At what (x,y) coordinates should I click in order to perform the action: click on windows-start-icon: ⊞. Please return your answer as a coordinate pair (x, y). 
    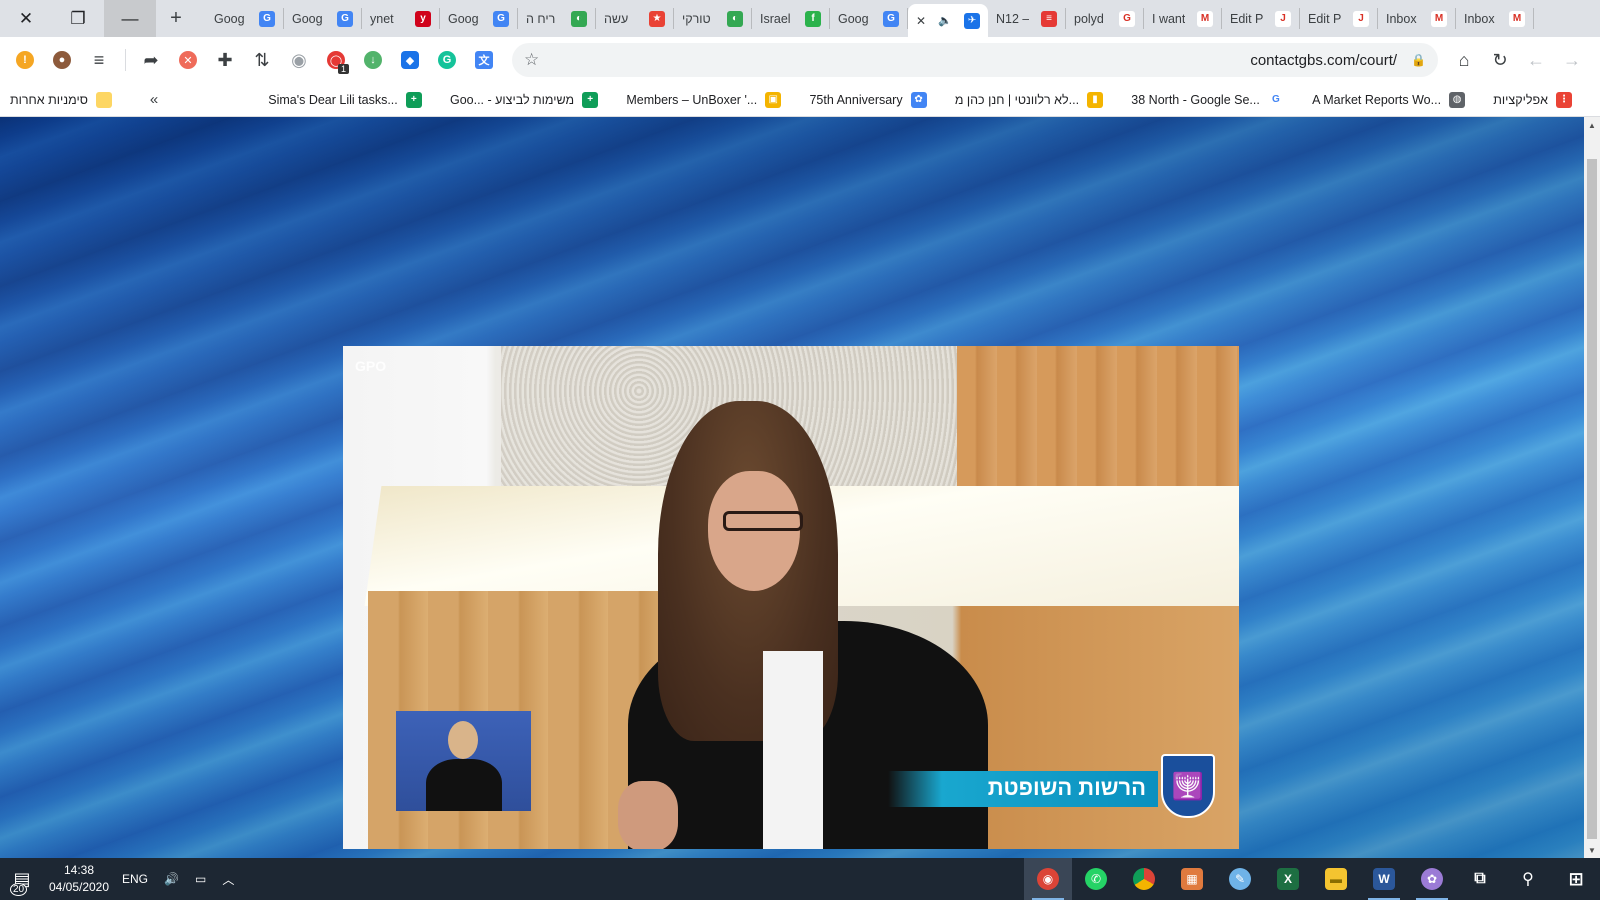
    Looking at the image, I should click on (1576, 879).